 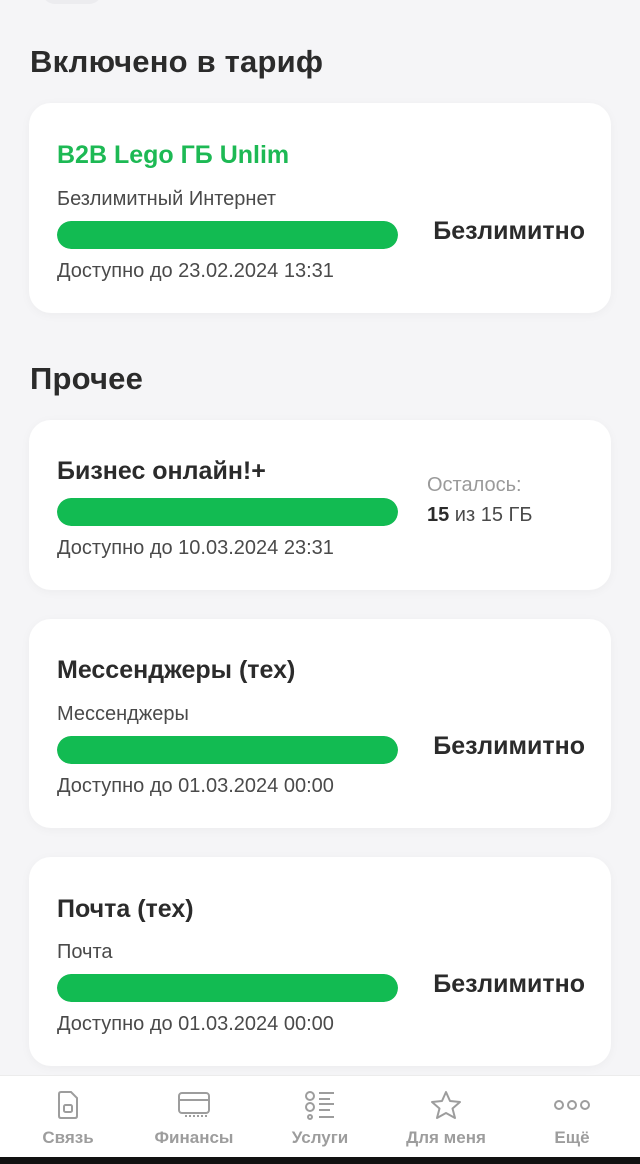 What do you see at coordinates (320, 1137) in the screenshot?
I see `tab-label: Услуги` at bounding box center [320, 1137].